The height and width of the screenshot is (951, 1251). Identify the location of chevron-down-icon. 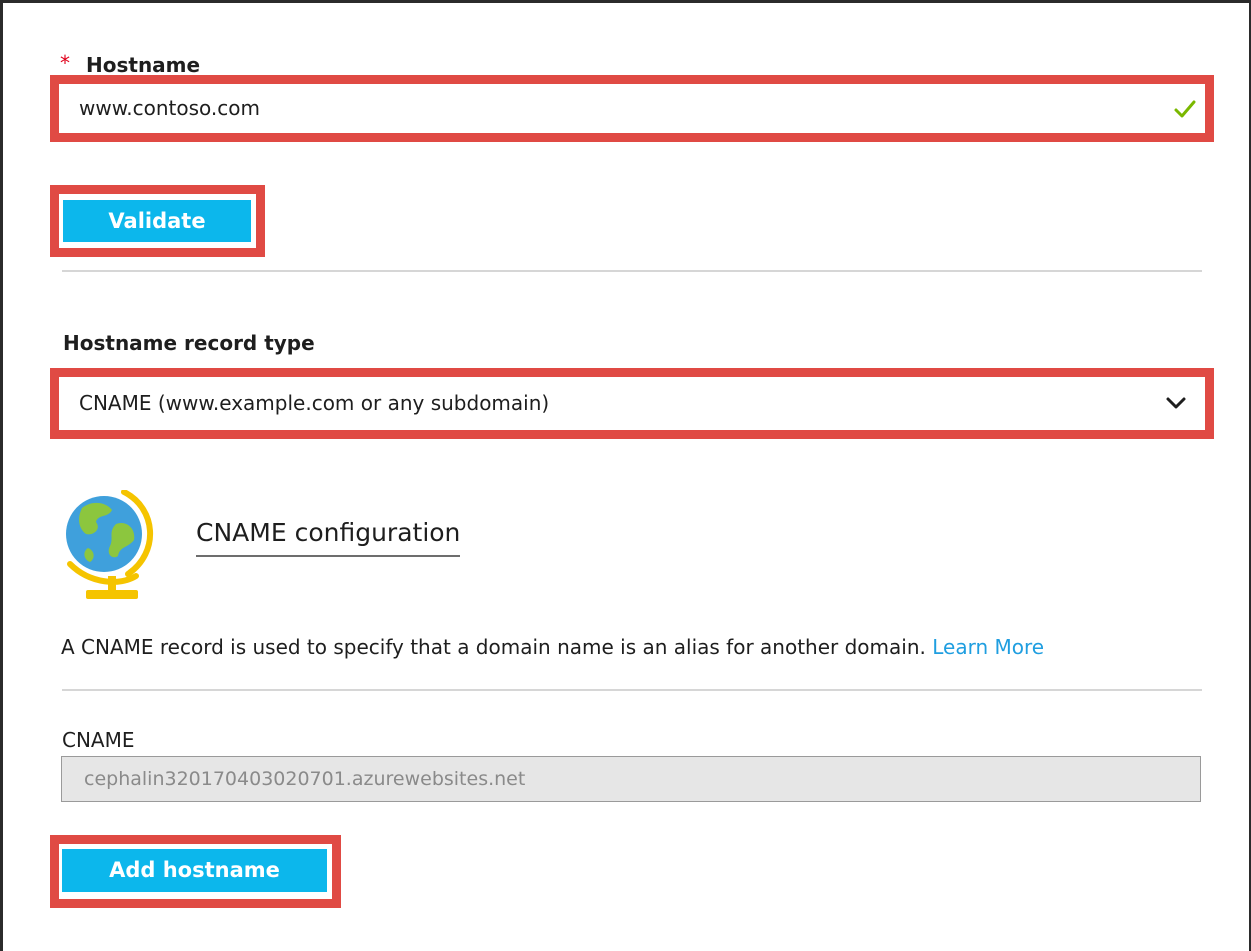
(1176, 403).